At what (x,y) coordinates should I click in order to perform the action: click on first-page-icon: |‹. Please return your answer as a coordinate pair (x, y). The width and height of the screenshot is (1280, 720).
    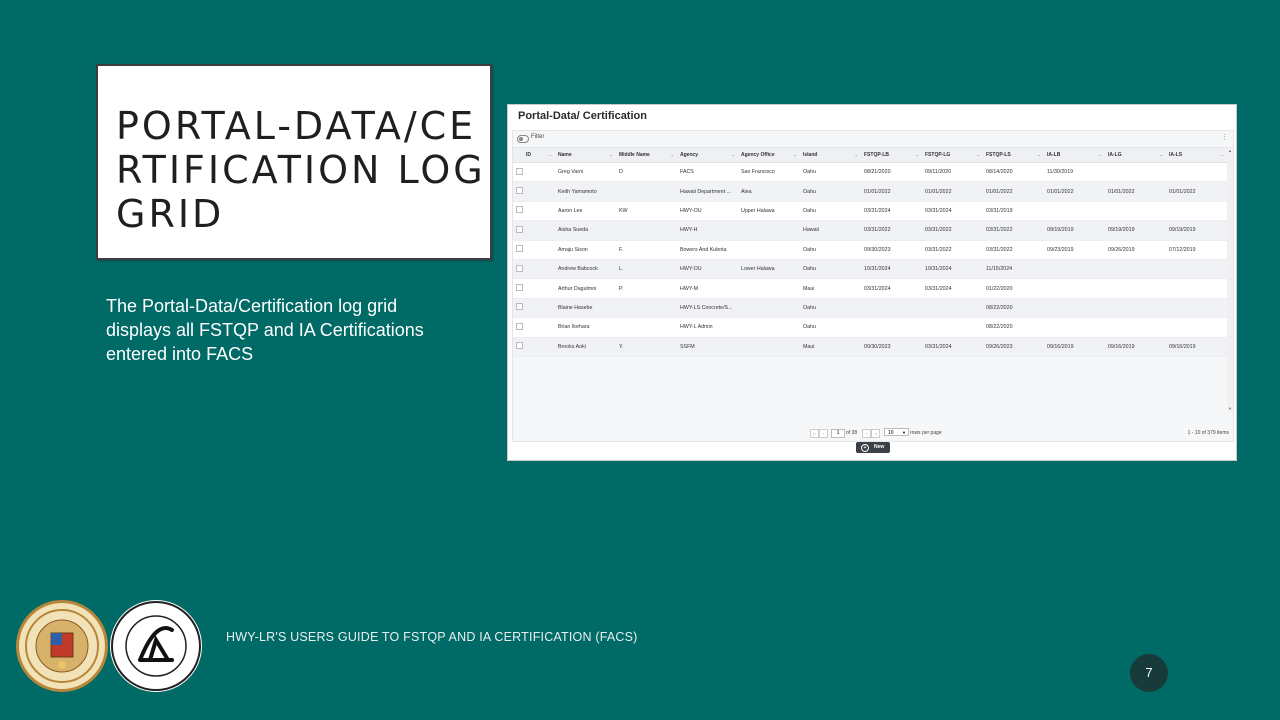
    Looking at the image, I should click on (814, 433).